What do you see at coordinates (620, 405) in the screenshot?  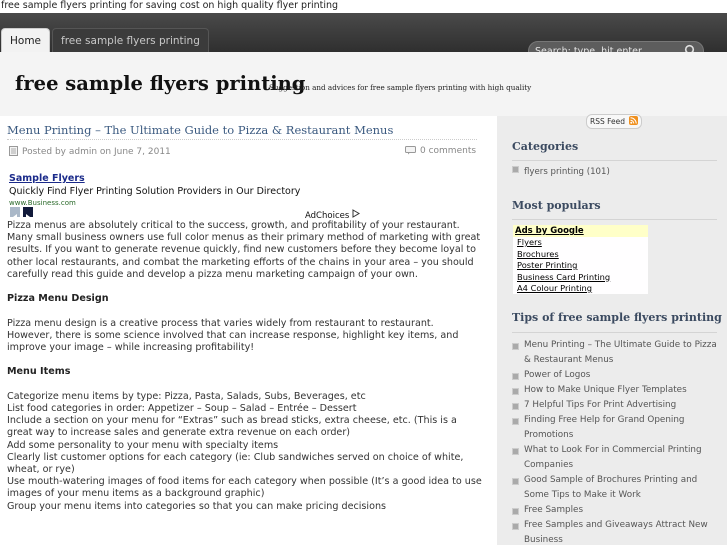 I see `tip-link: 7 Helpful Tips For Print Advertising` at bounding box center [620, 405].